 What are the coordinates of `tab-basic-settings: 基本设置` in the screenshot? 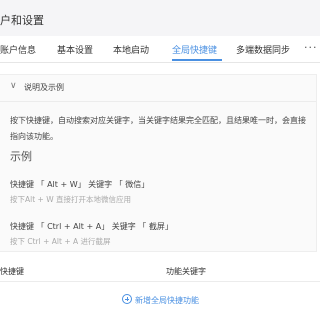 It's located at (75, 49).